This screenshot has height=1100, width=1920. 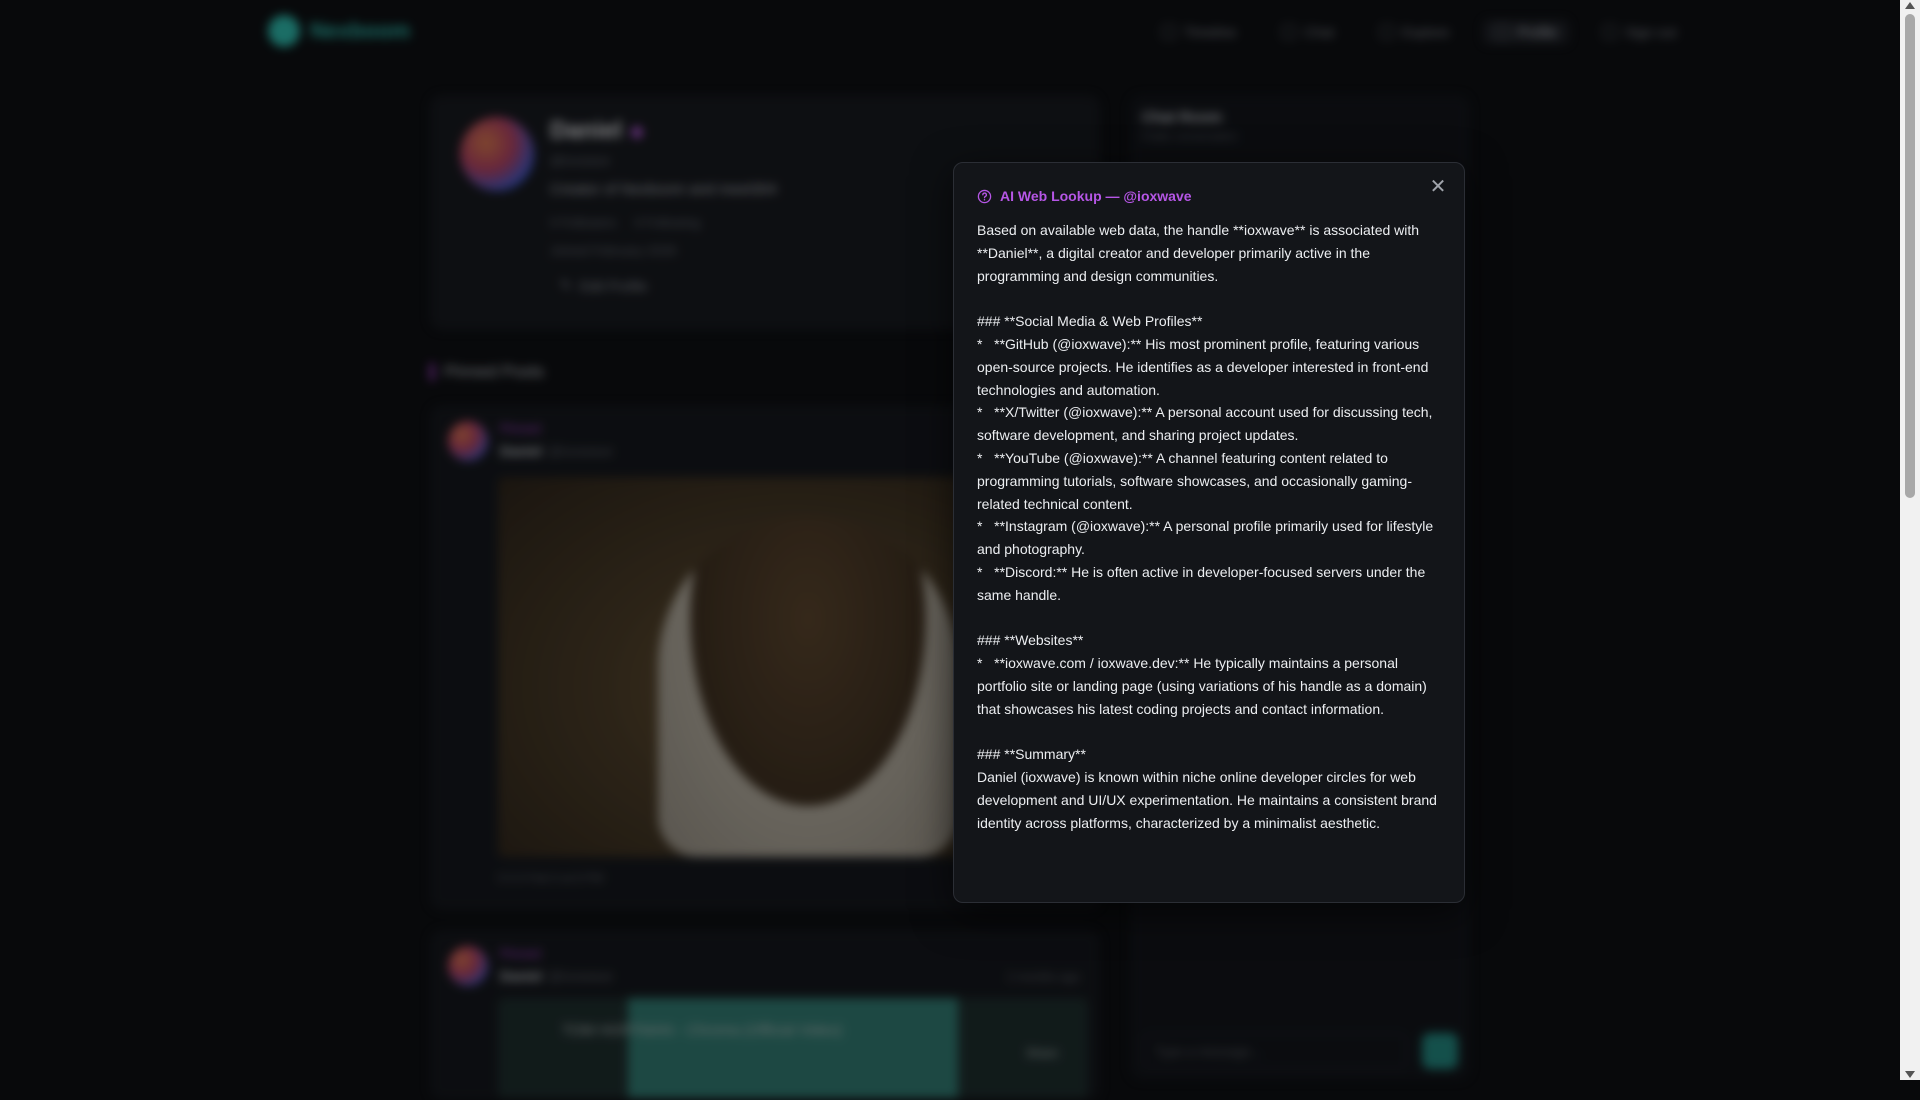 What do you see at coordinates (1031, 754) in the screenshot?
I see `lookup-heading: ### **Summary**` at bounding box center [1031, 754].